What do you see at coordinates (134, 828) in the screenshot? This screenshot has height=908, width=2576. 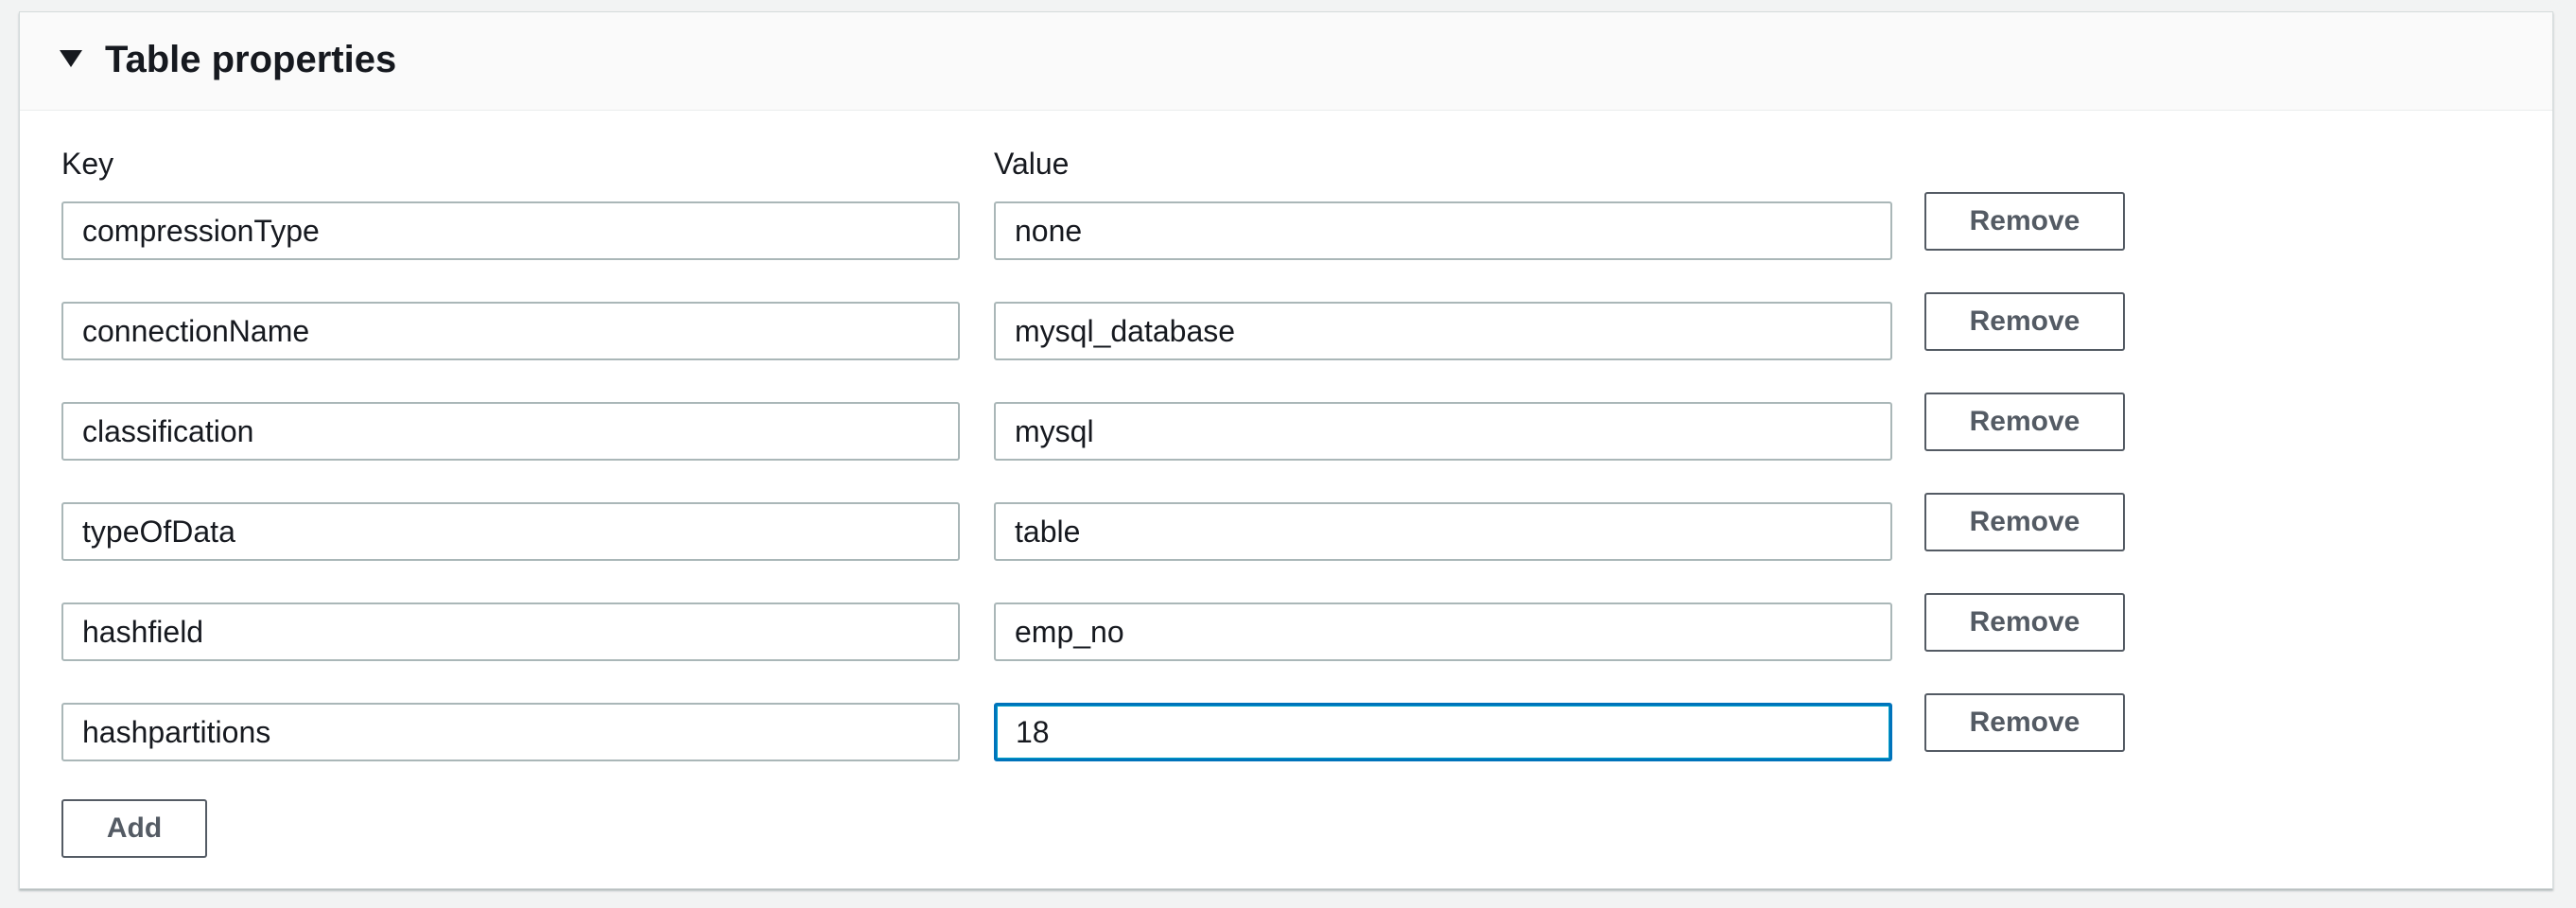 I see `add-button: Add` at bounding box center [134, 828].